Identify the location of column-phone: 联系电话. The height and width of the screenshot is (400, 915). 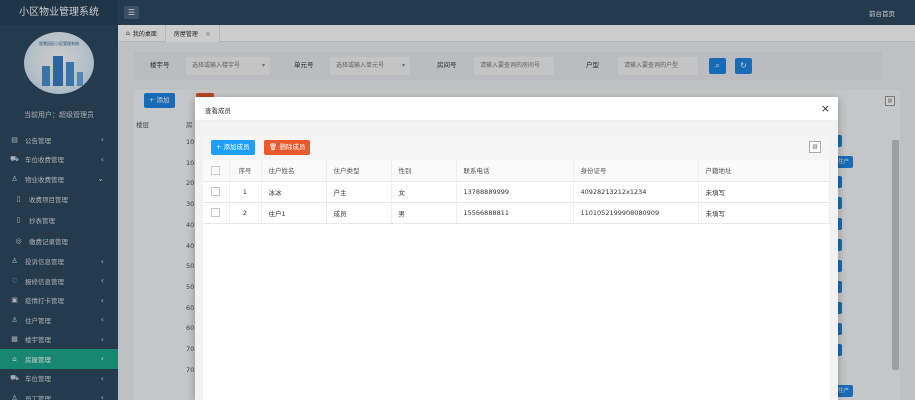
(515, 171).